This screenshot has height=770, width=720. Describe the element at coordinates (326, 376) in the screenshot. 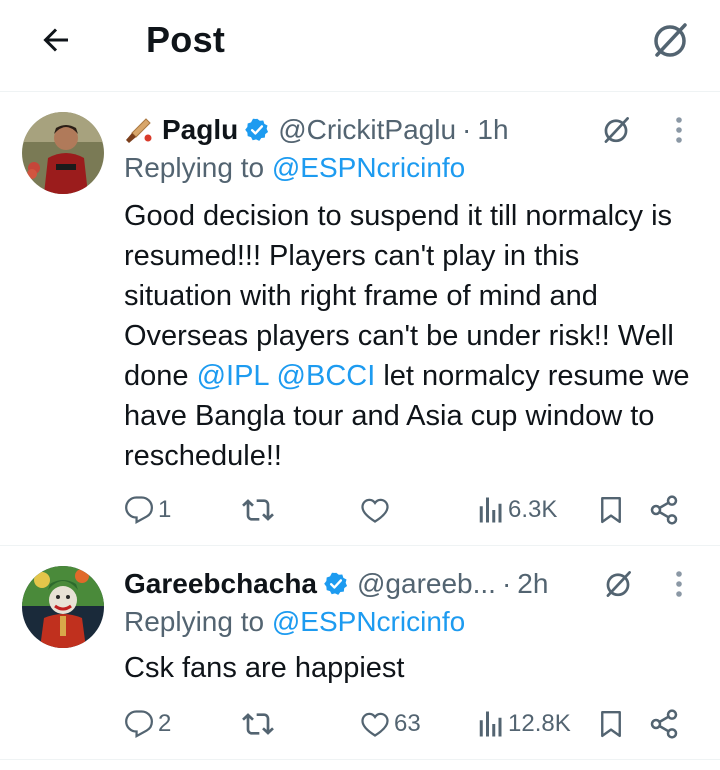

I see `mention-bcci: @BCCI` at that location.